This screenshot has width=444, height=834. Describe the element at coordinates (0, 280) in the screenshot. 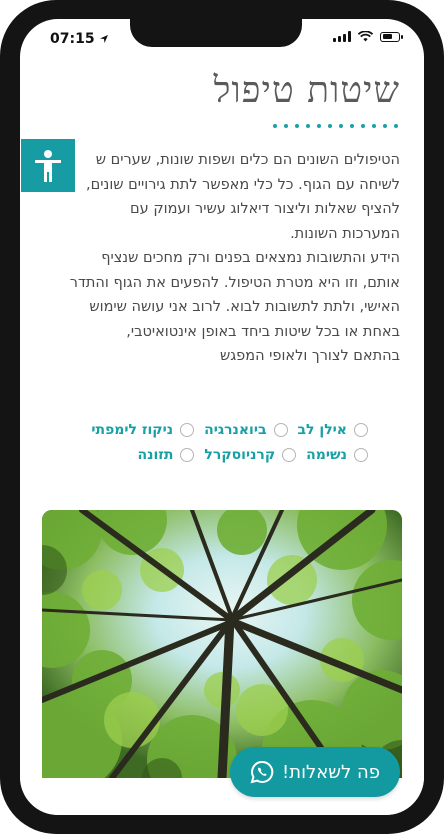

I see `side-button-volume-down` at that location.